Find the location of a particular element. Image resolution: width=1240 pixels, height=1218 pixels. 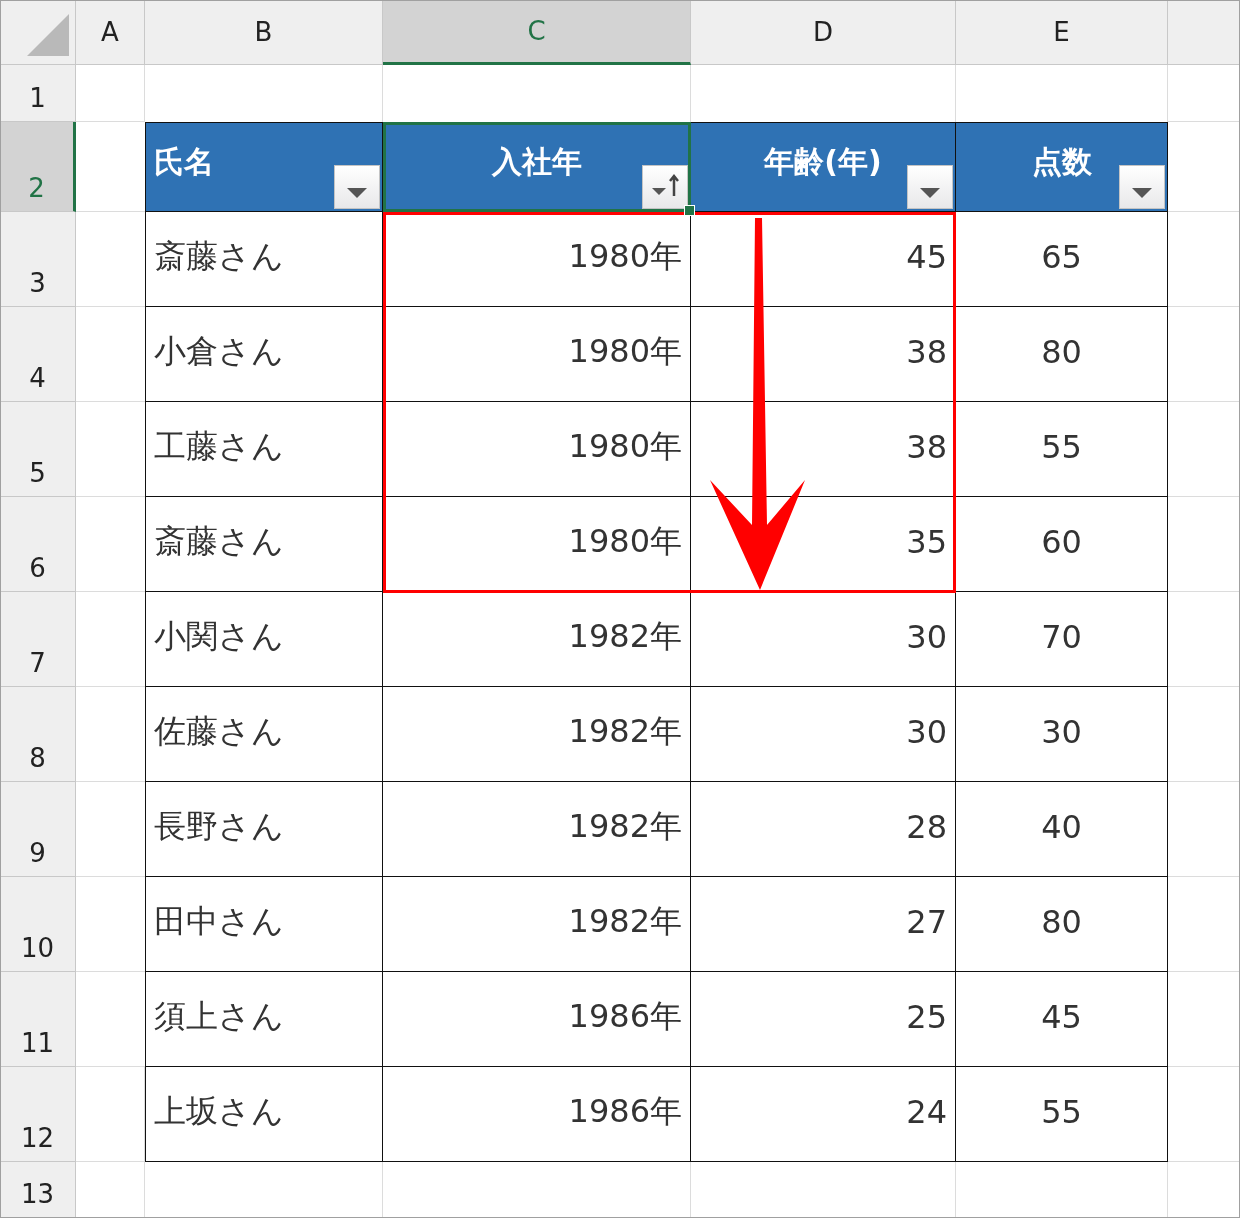

column-header: E is located at coordinates (1062, 32).